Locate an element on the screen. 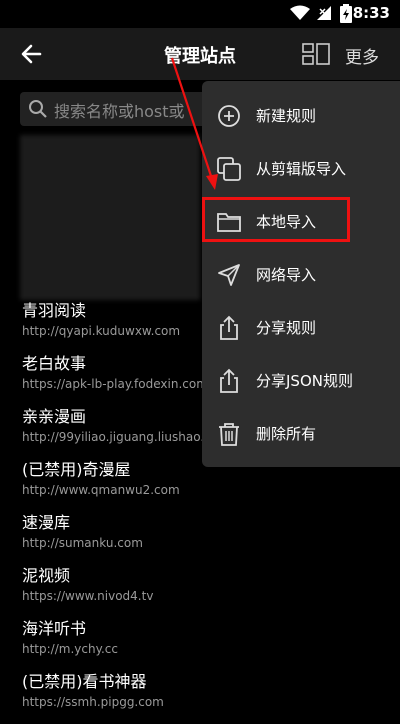 Image resolution: width=400 pixels, height=724 pixels. site-url: http://www.qmanwu2.com is located at coordinates (101, 490).